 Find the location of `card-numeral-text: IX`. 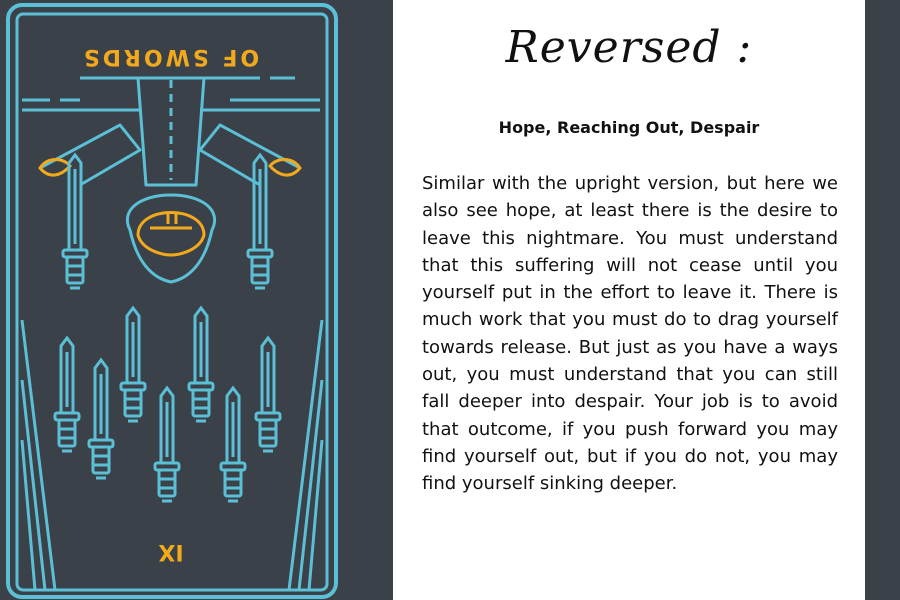

card-numeral-text: IX is located at coordinates (170, 551).